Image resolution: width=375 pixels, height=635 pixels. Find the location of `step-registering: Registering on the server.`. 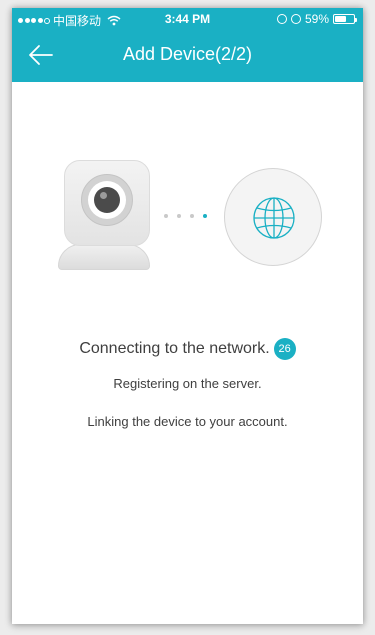

step-registering: Registering on the server. is located at coordinates (187, 383).